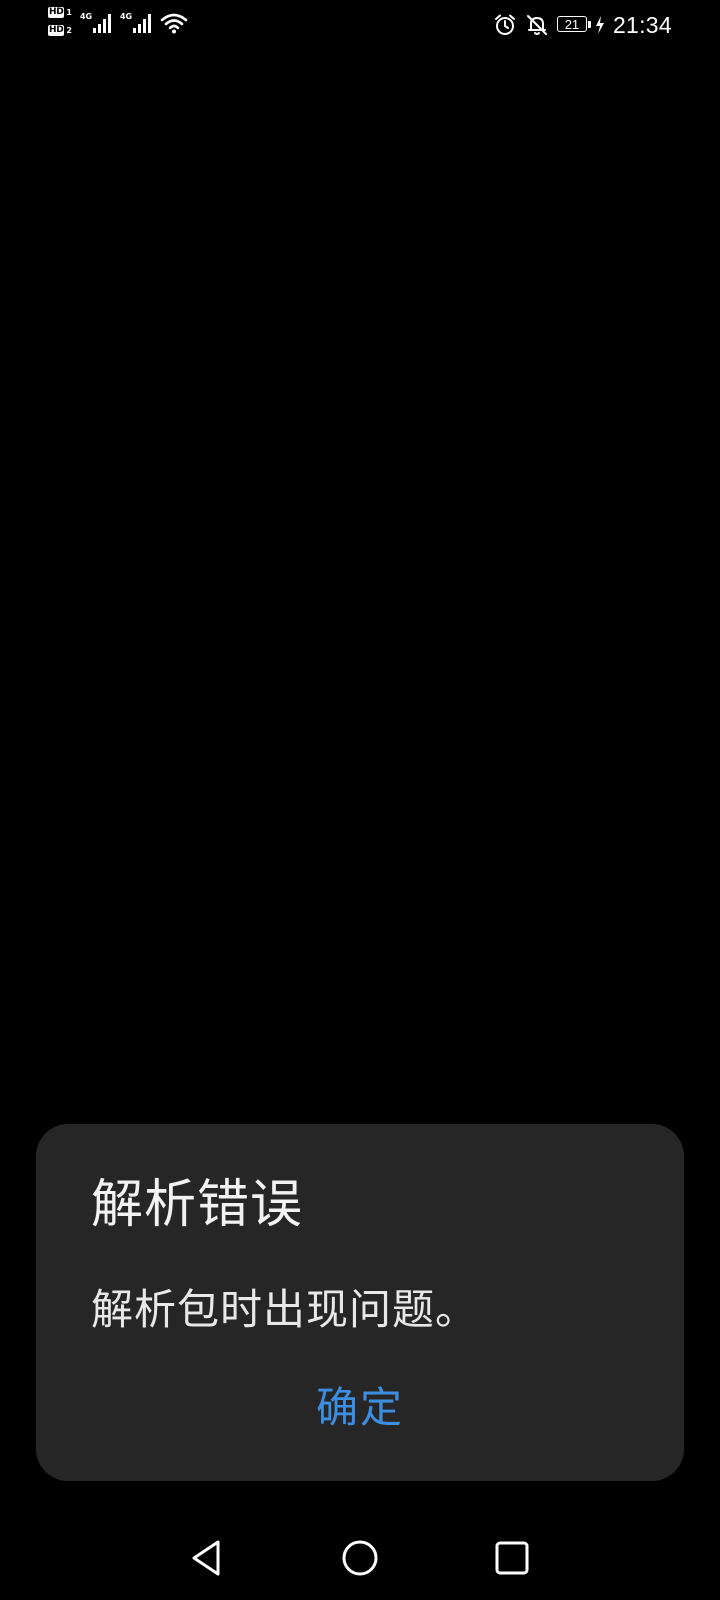  What do you see at coordinates (285, 1309) in the screenshot?
I see `dialog-message: 解析包时出现问题。` at bounding box center [285, 1309].